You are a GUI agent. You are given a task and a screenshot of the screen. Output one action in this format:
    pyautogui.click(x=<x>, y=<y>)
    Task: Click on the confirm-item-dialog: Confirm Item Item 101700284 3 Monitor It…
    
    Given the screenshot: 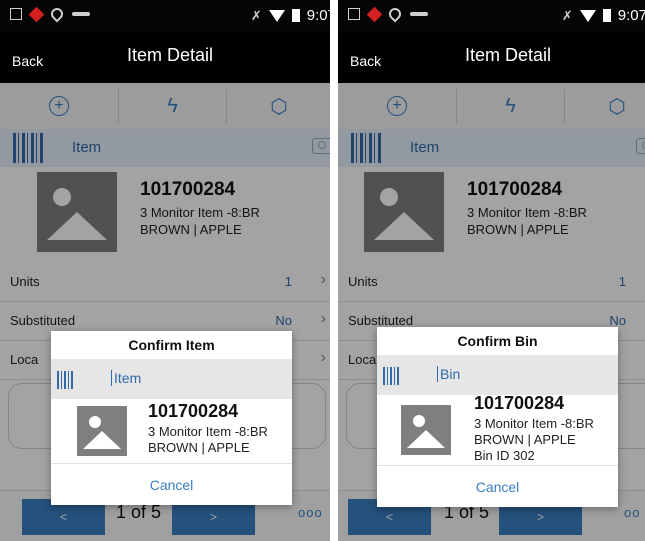 What is the action you would take?
    pyautogui.click(x=171, y=418)
    